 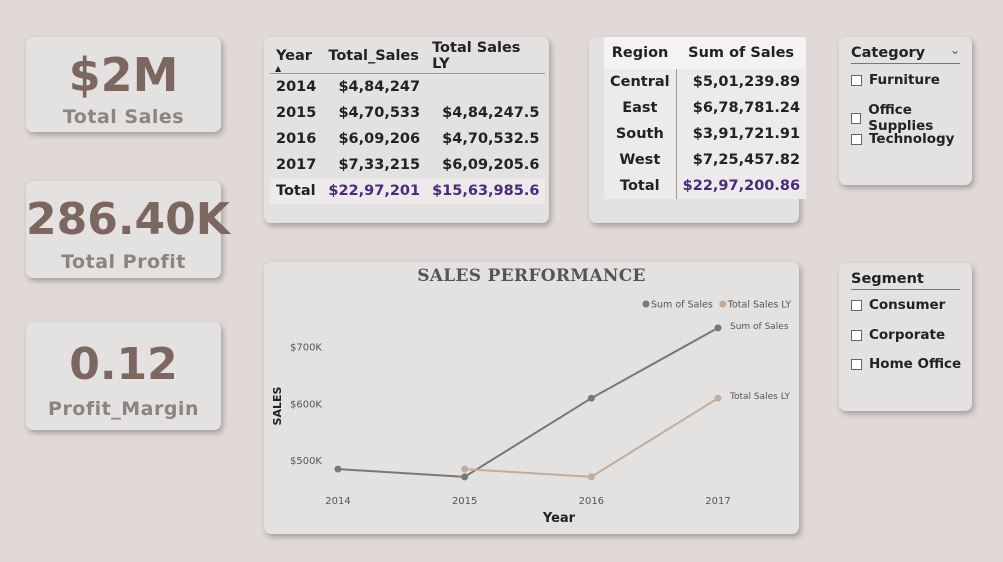 I want to click on slicer-item-label: Home Office, so click(x=915, y=364).